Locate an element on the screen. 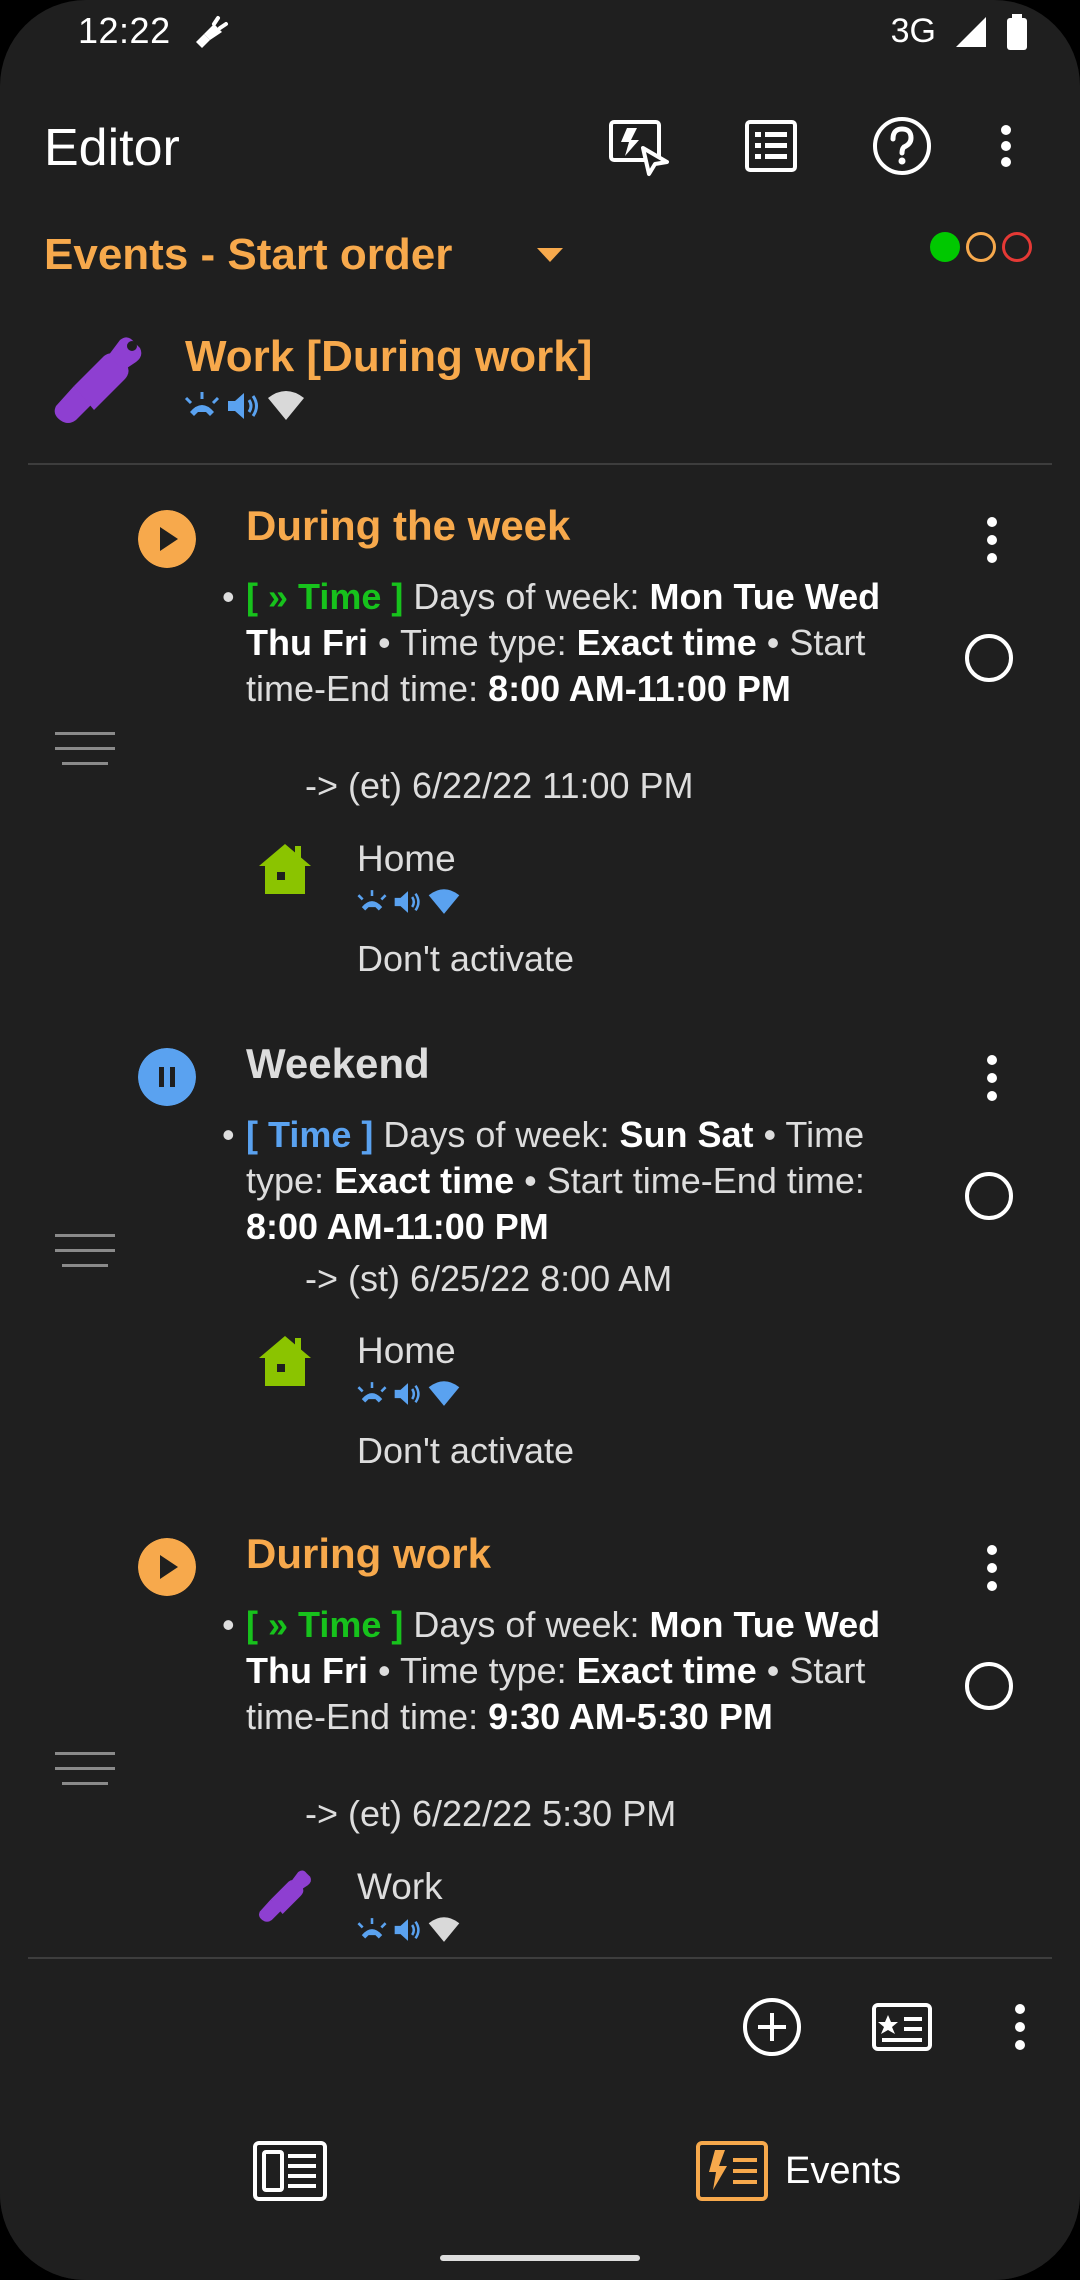 This screenshot has height=2280, width=1080. more-options-icon is located at coordinates (1006, 146).